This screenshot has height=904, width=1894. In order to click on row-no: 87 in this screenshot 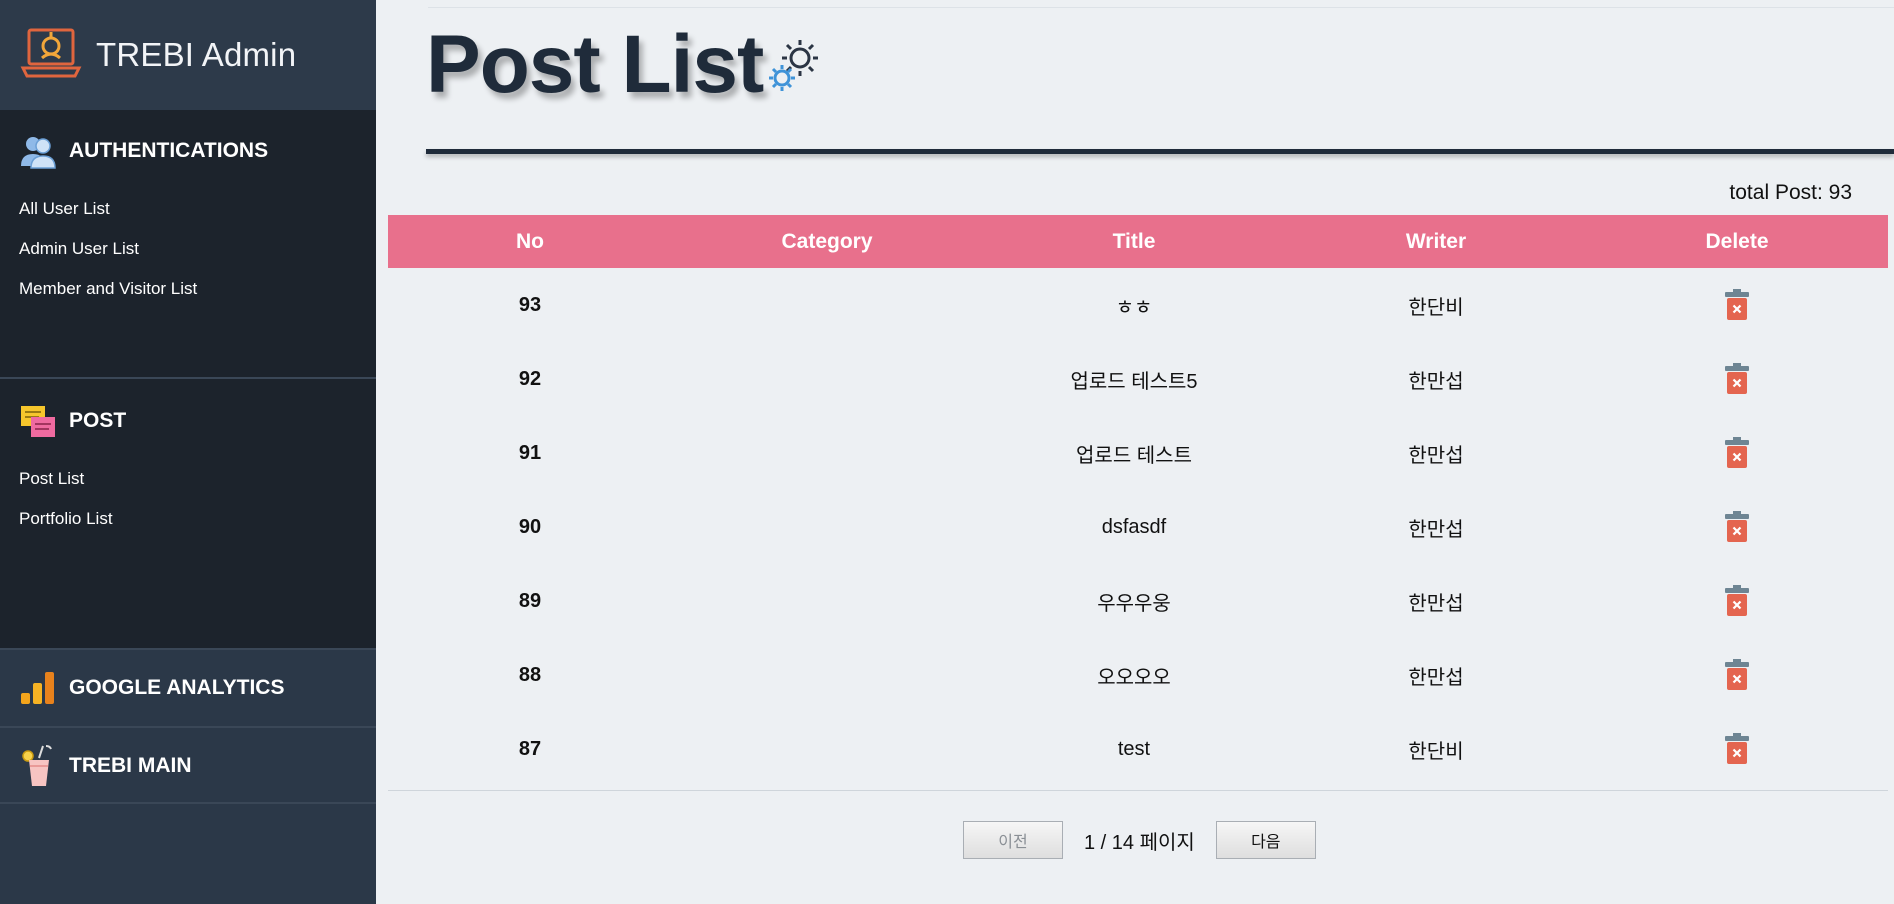, I will do `click(530, 748)`.